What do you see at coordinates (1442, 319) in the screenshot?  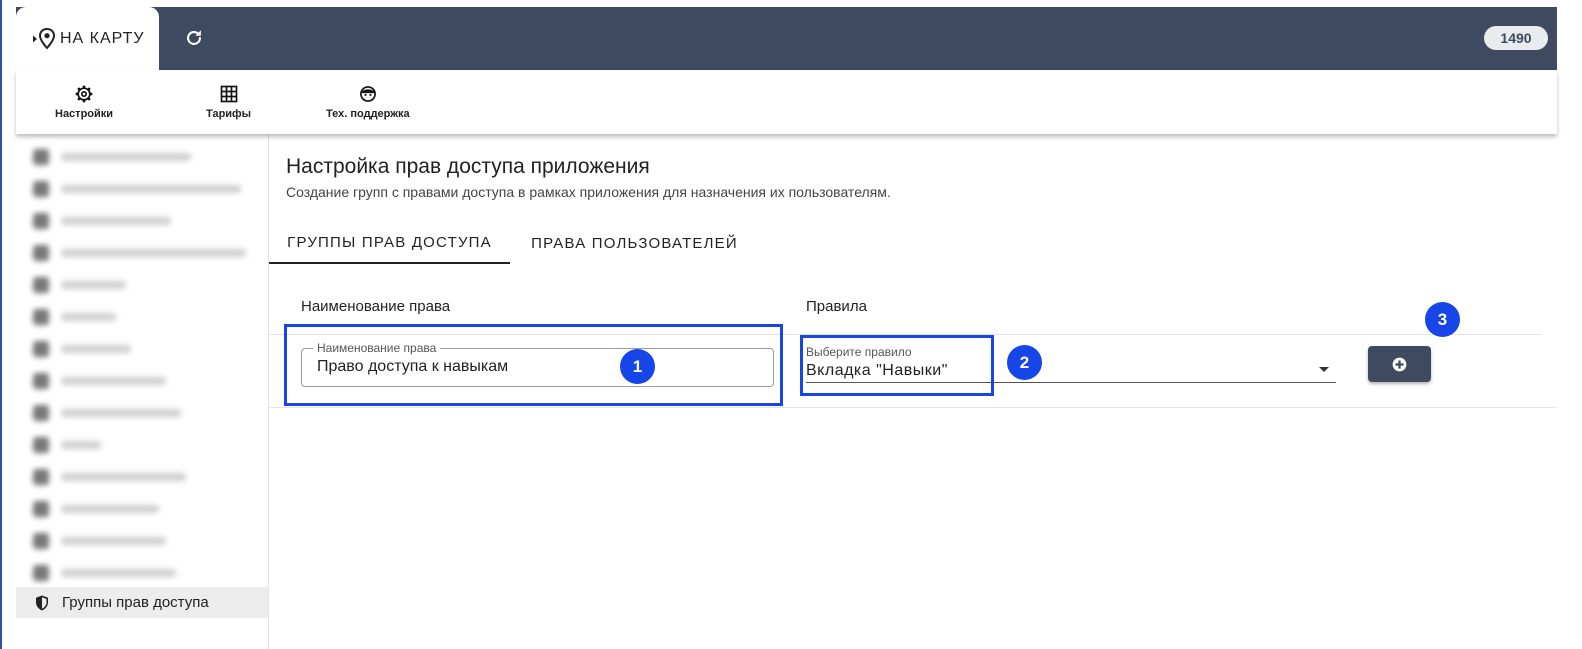 I see `step-badge-3: 3` at bounding box center [1442, 319].